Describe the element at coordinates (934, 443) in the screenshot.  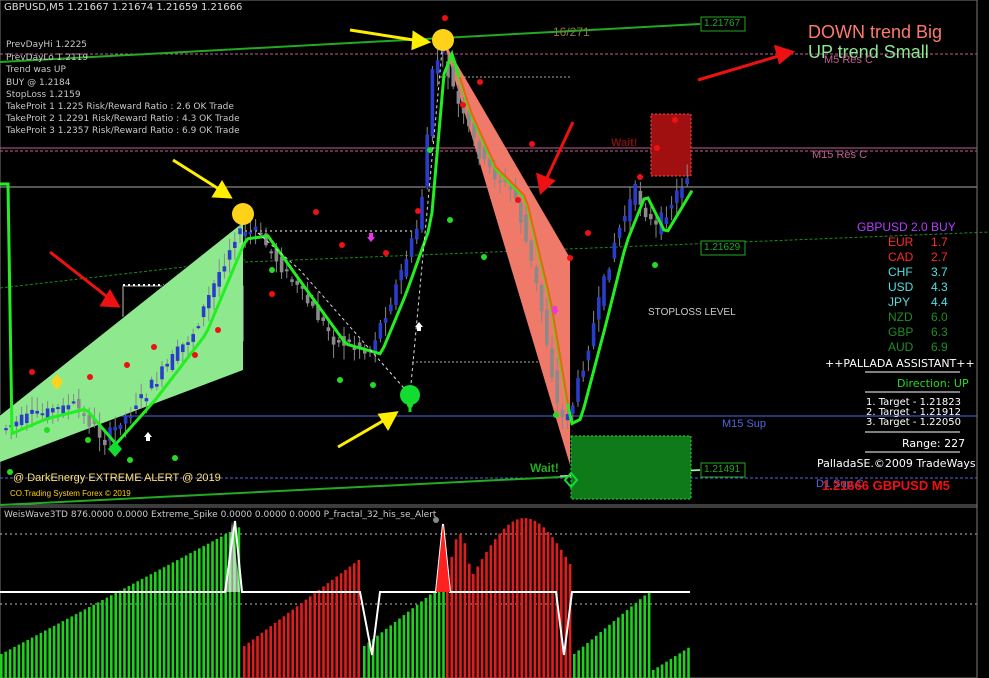
I see `pallada-range: Range: 227` at that location.